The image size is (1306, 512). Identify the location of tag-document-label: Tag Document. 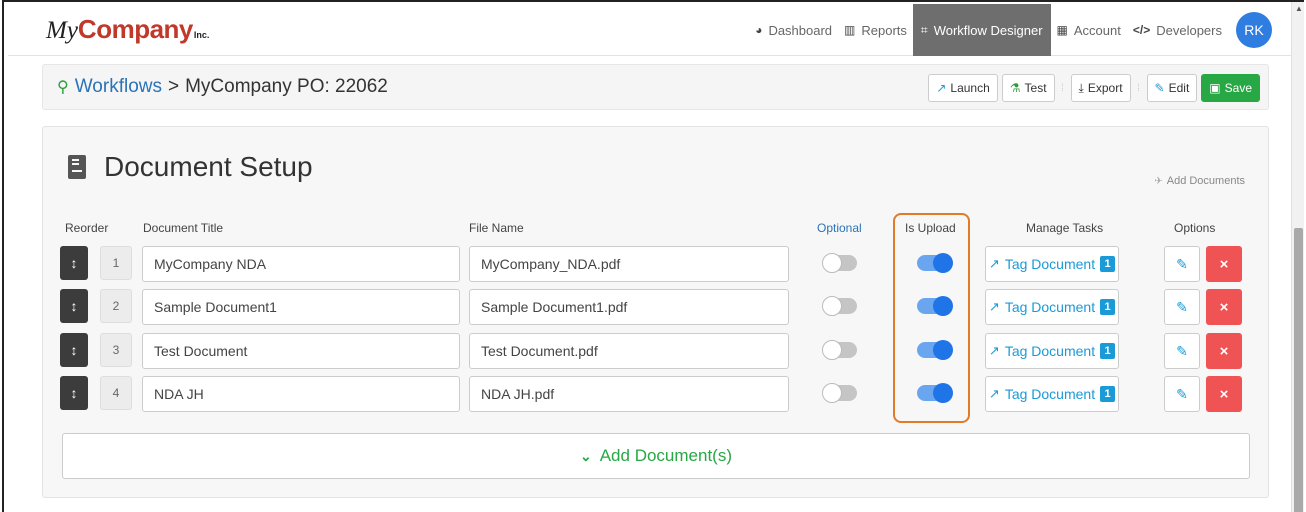
(1050, 351).